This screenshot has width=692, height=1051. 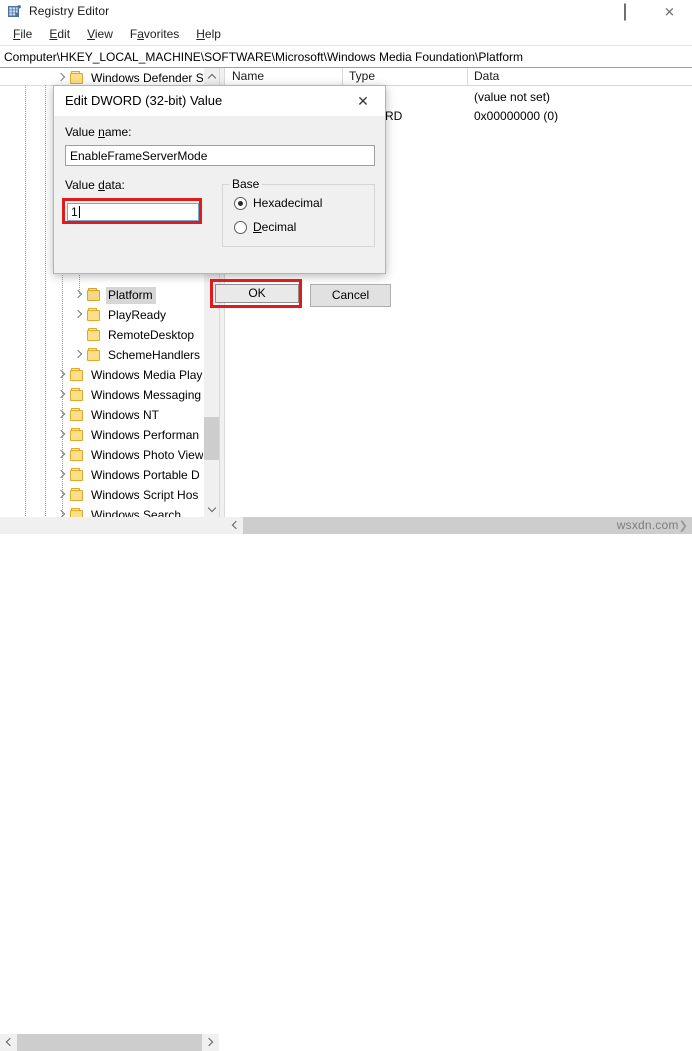 What do you see at coordinates (95, 185) in the screenshot?
I see `value-data-label: Value data:` at bounding box center [95, 185].